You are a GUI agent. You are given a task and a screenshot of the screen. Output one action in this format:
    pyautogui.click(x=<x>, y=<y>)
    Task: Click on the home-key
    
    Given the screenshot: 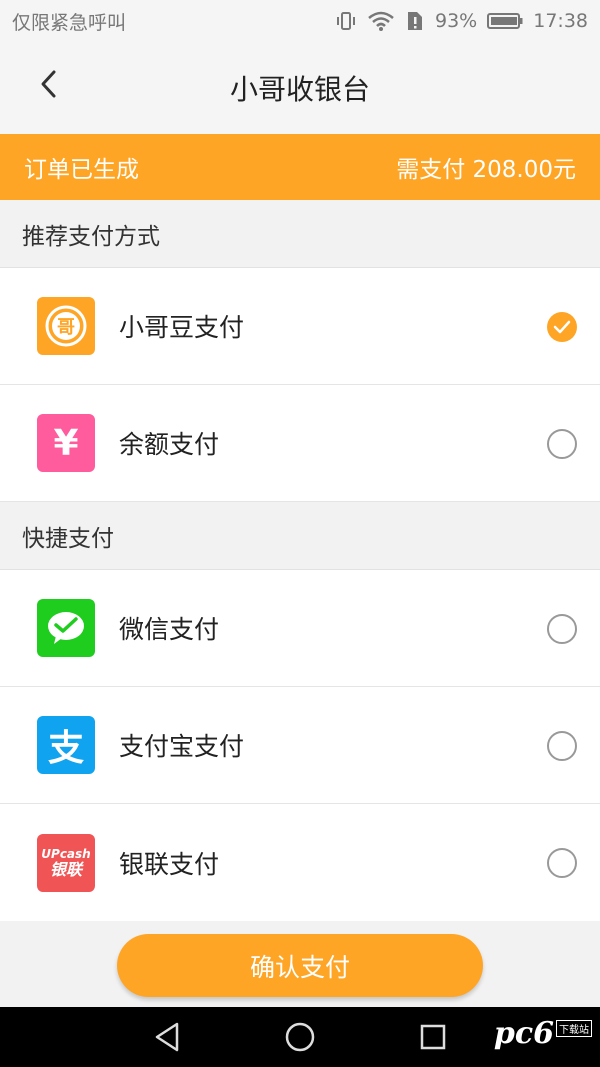 What is the action you would take?
    pyautogui.click(x=300, y=1037)
    